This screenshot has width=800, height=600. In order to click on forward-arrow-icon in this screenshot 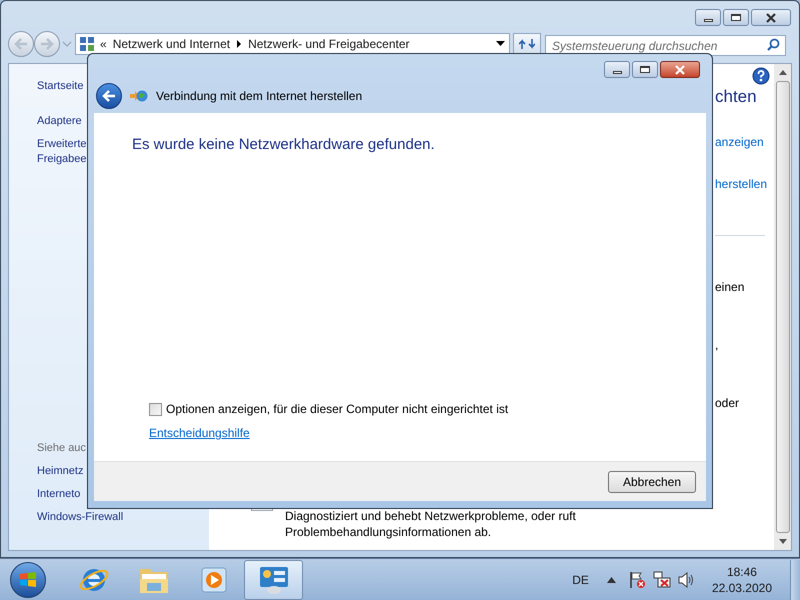, I will do `click(47, 44)`.